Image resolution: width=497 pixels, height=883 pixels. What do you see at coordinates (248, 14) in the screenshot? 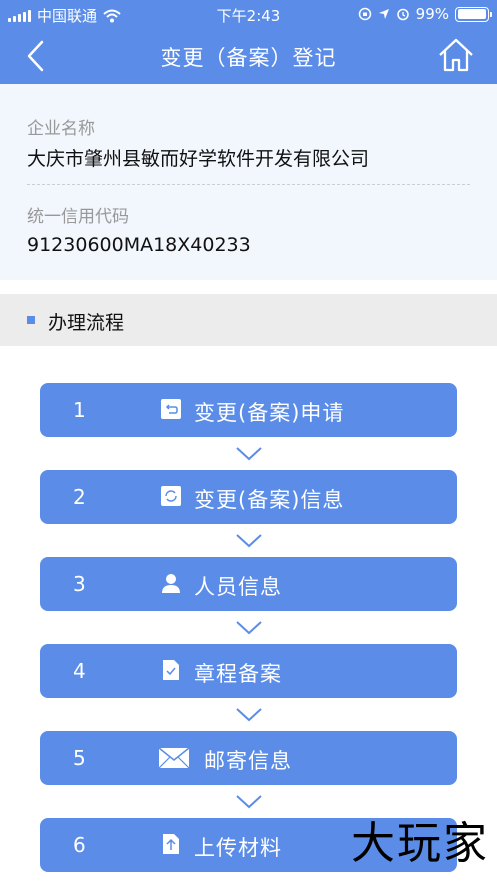
I see `status-bar: 中国联通 下午2:43 99%` at bounding box center [248, 14].